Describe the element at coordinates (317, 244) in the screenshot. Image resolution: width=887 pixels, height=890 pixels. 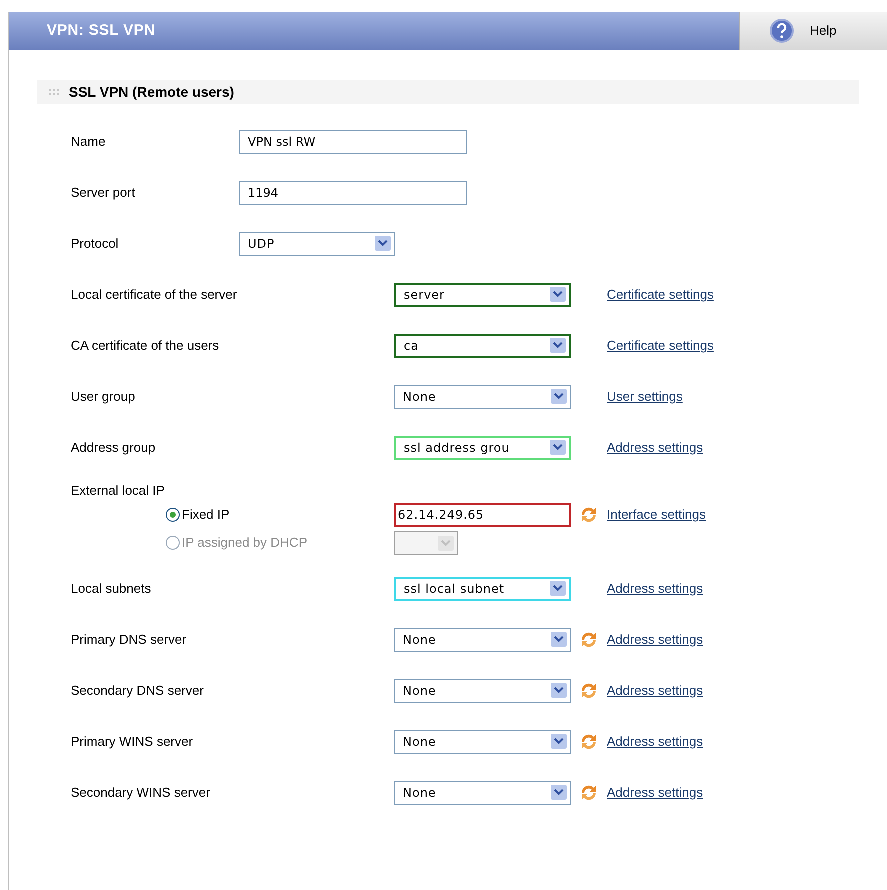
I see `dropdown: UDP` at that location.